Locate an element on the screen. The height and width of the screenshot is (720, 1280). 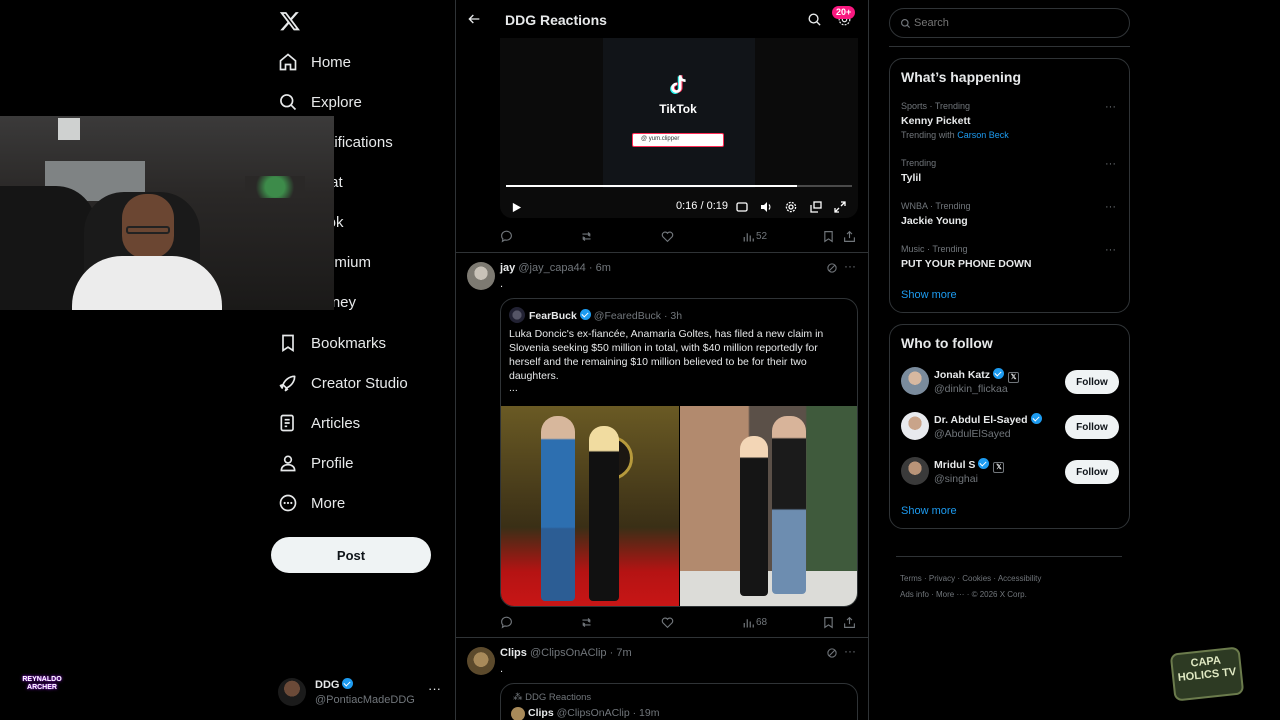
quote-author-name: FearBuck is located at coordinates (553, 316).